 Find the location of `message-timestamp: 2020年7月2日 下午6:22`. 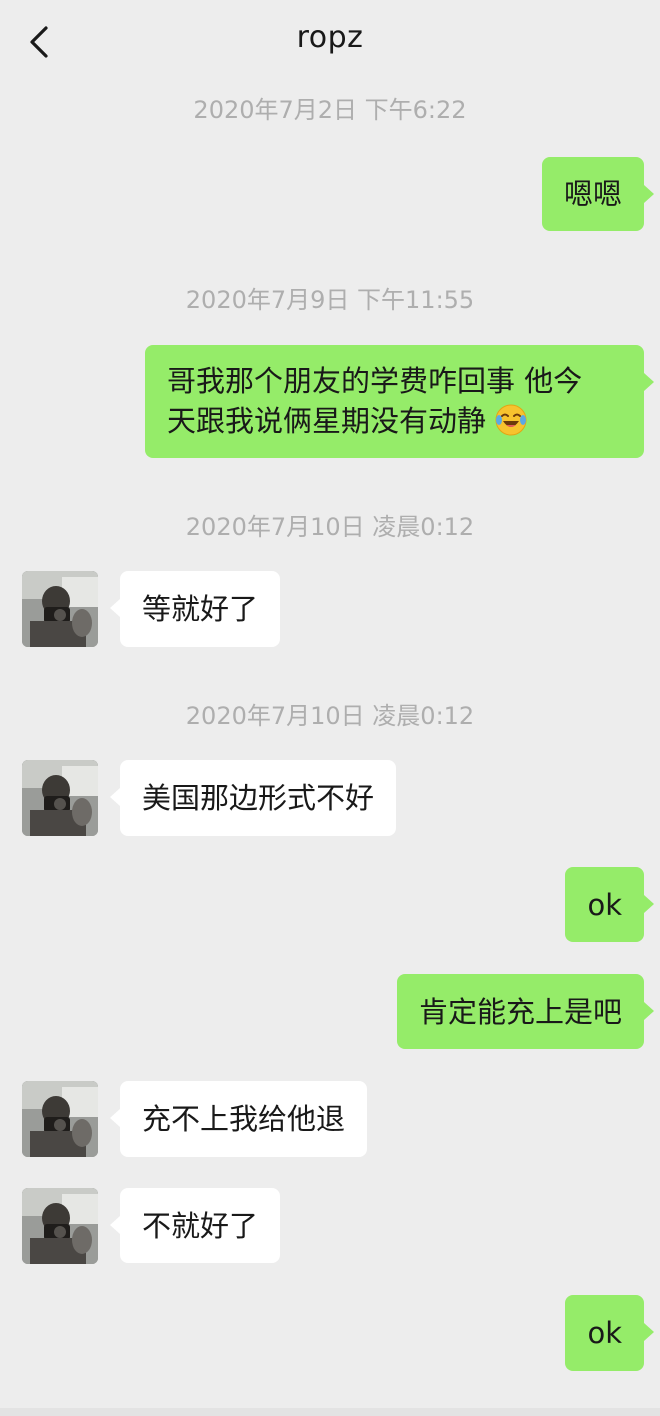

message-timestamp: 2020年7月2日 下午6:22 is located at coordinates (330, 110).